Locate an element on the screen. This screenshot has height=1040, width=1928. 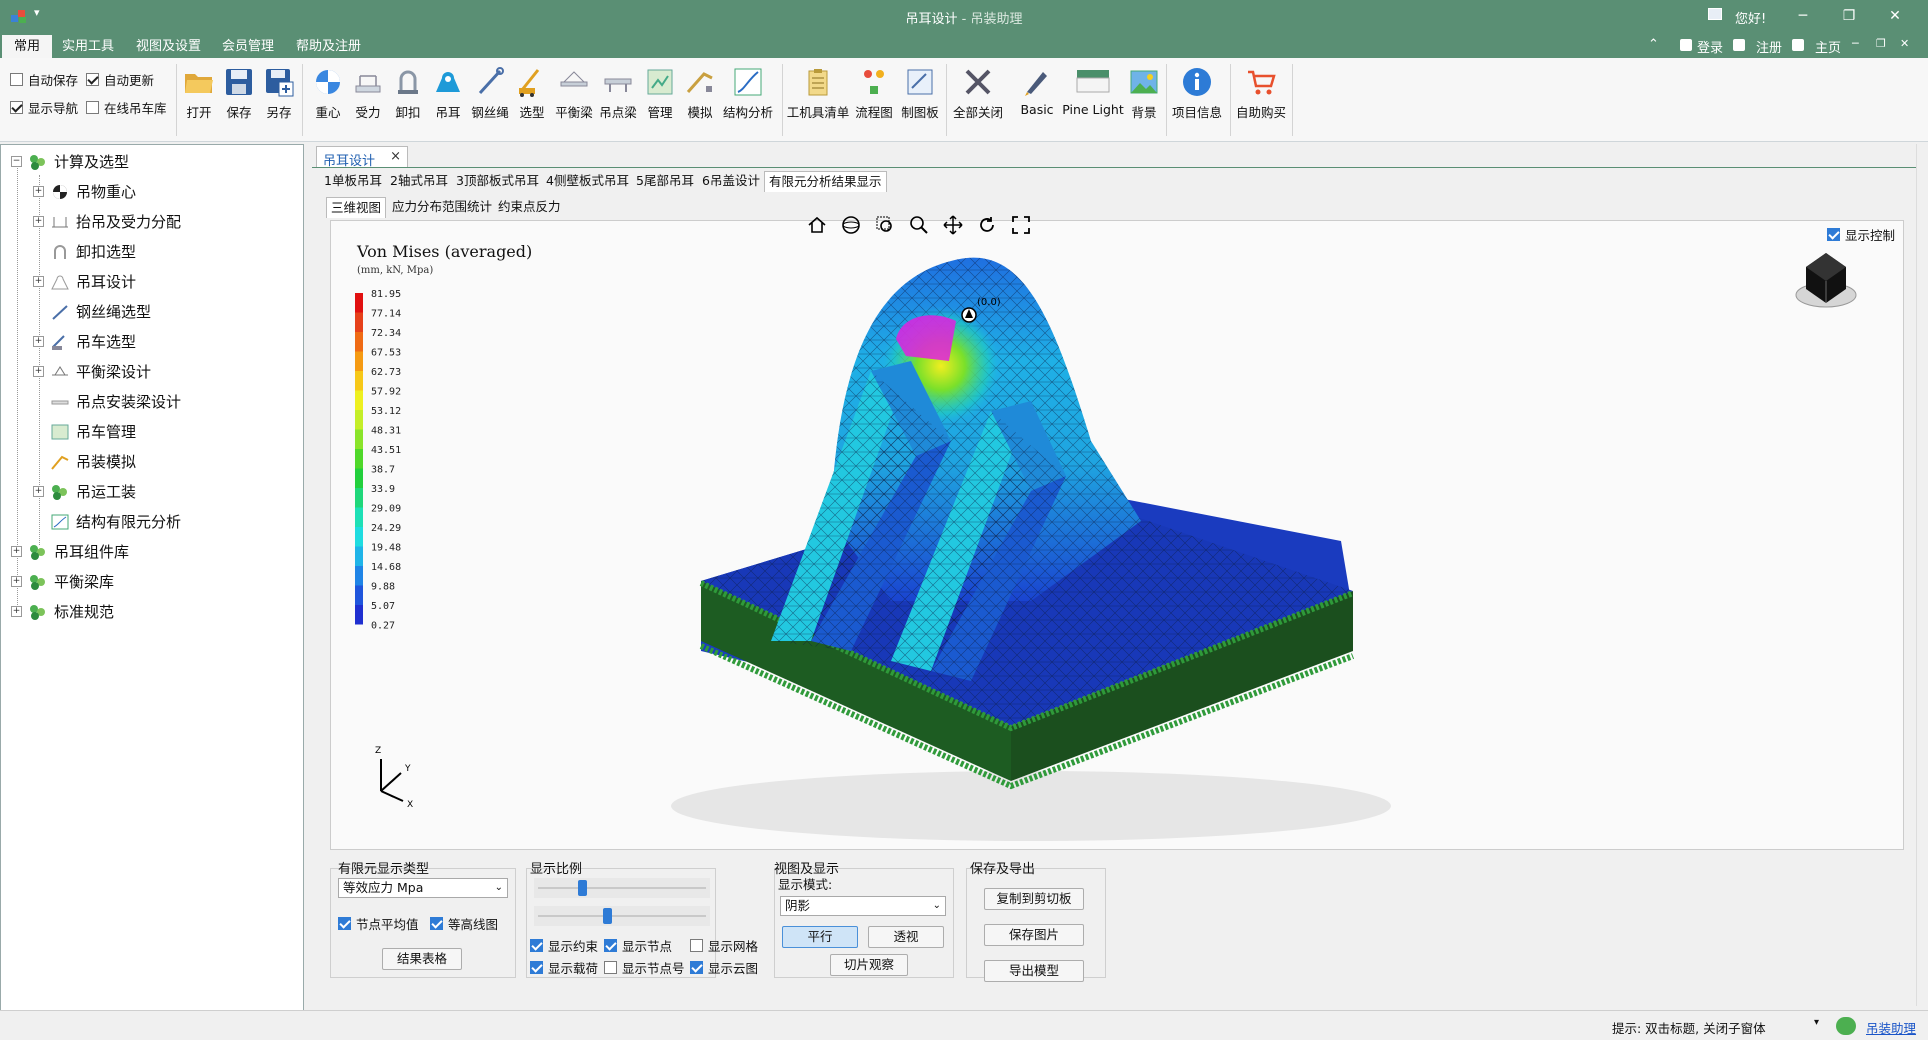
show-mesh-checkbox: 显示网格 is located at coordinates (724, 945).